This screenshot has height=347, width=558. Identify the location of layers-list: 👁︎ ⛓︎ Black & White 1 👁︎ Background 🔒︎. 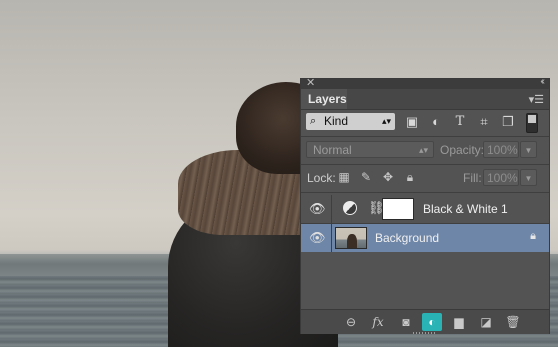
(425, 251).